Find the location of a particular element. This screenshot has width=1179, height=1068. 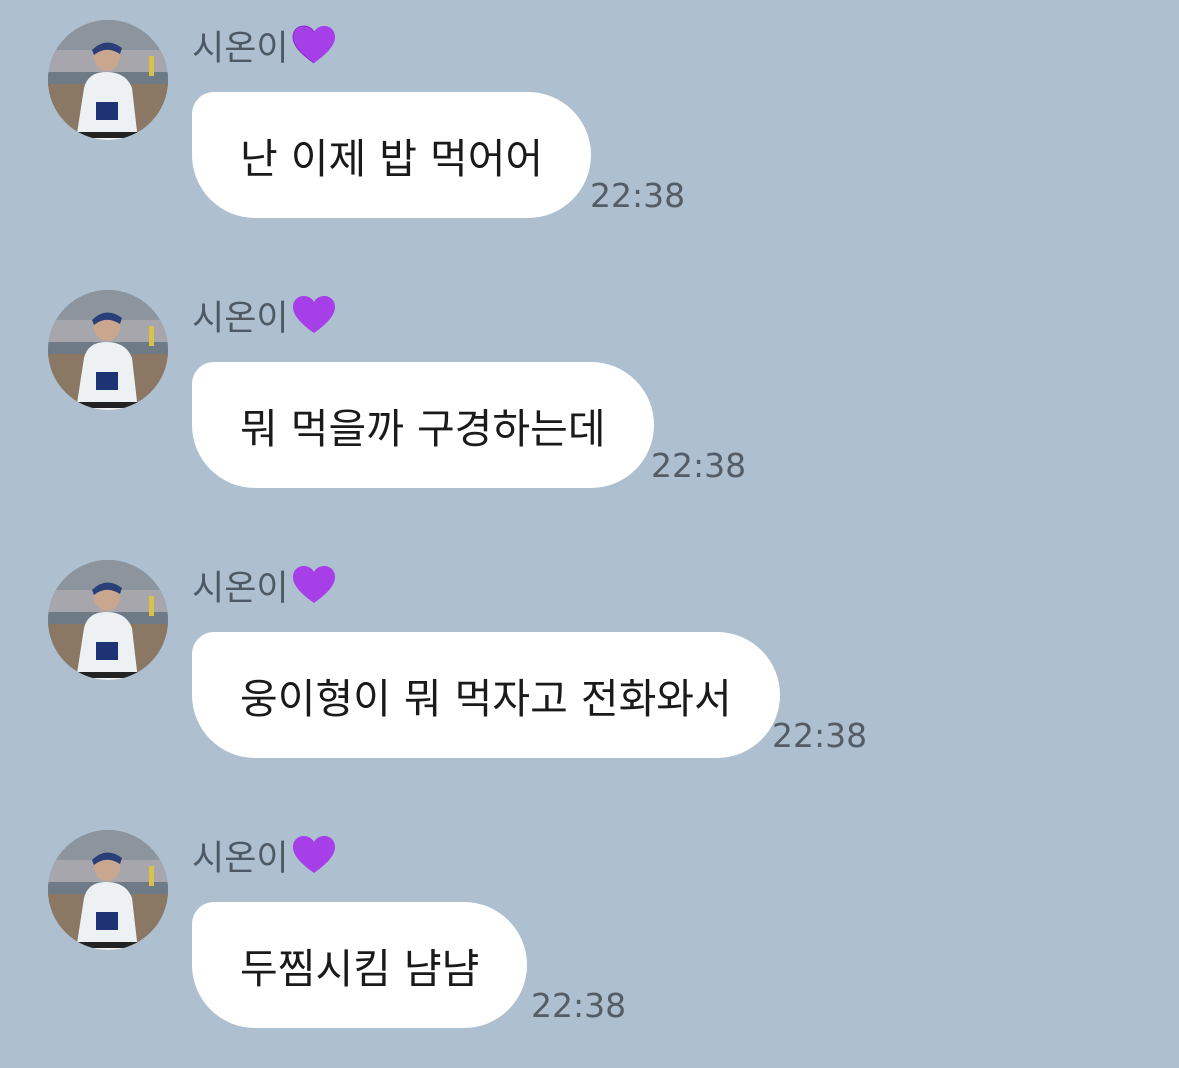

message-text: 뭐 먹을까 구경하는데 is located at coordinates (423, 429).